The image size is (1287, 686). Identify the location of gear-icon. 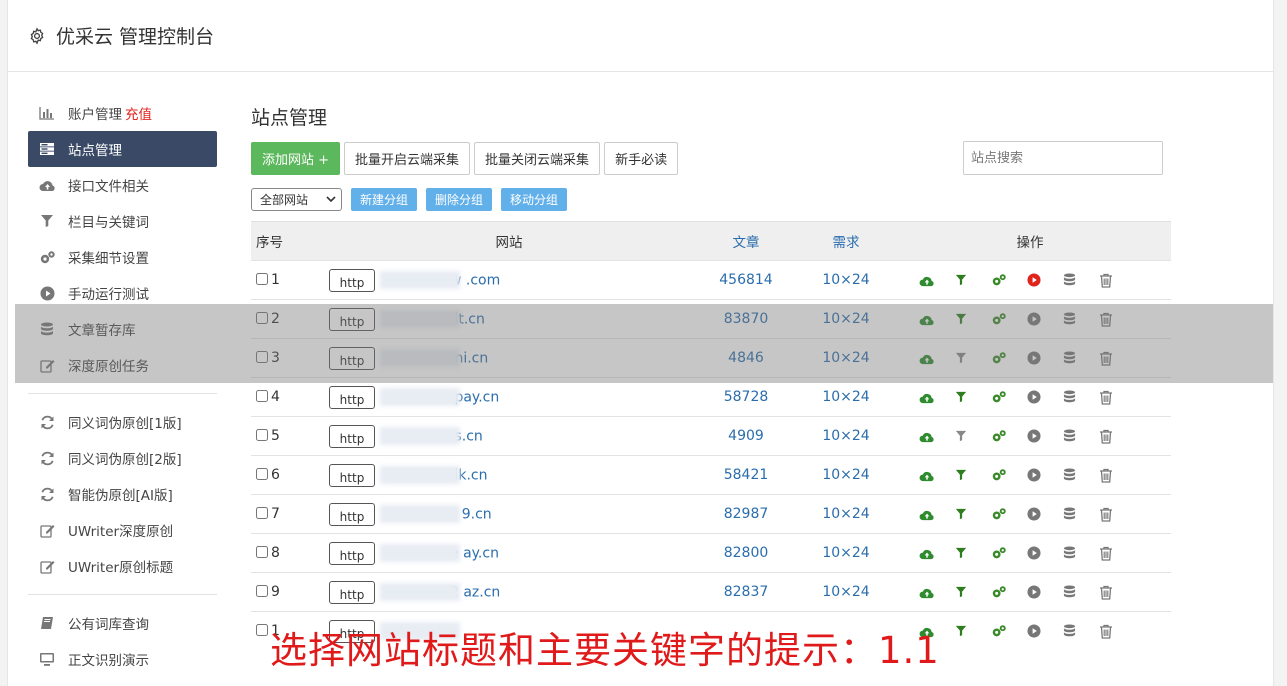
(37, 35).